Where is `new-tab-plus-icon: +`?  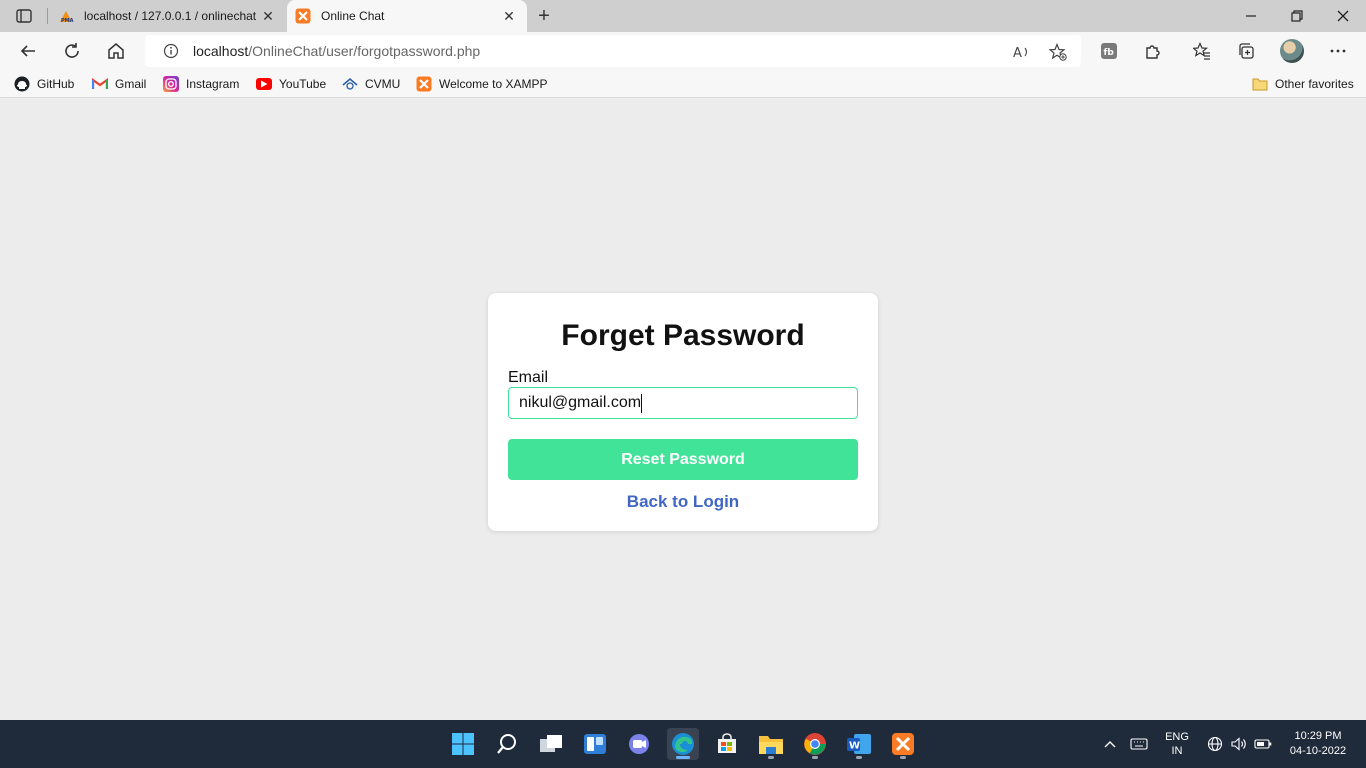
new-tab-plus-icon: + is located at coordinates (544, 16).